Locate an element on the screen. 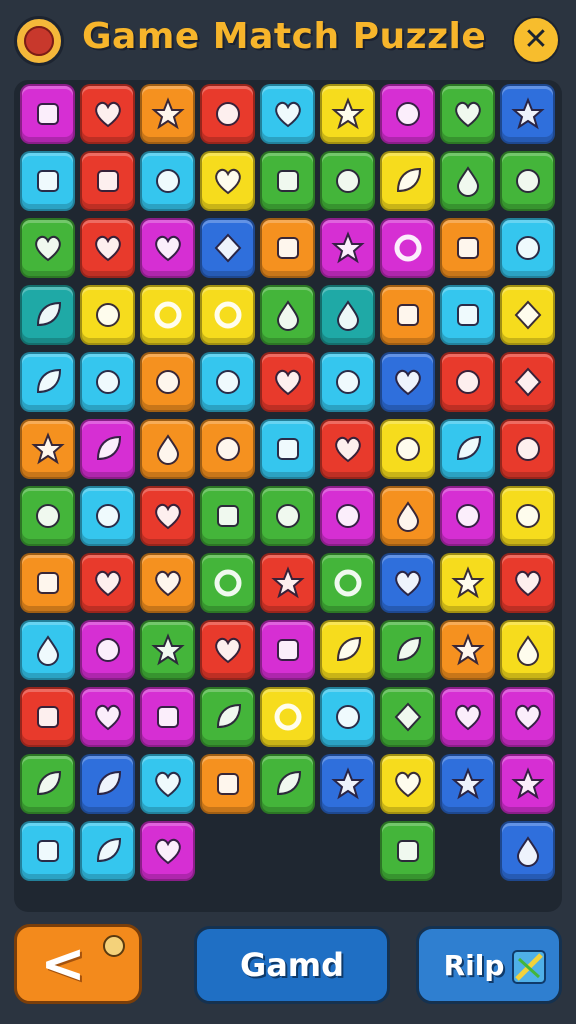  back-button: < is located at coordinates (78, 964).